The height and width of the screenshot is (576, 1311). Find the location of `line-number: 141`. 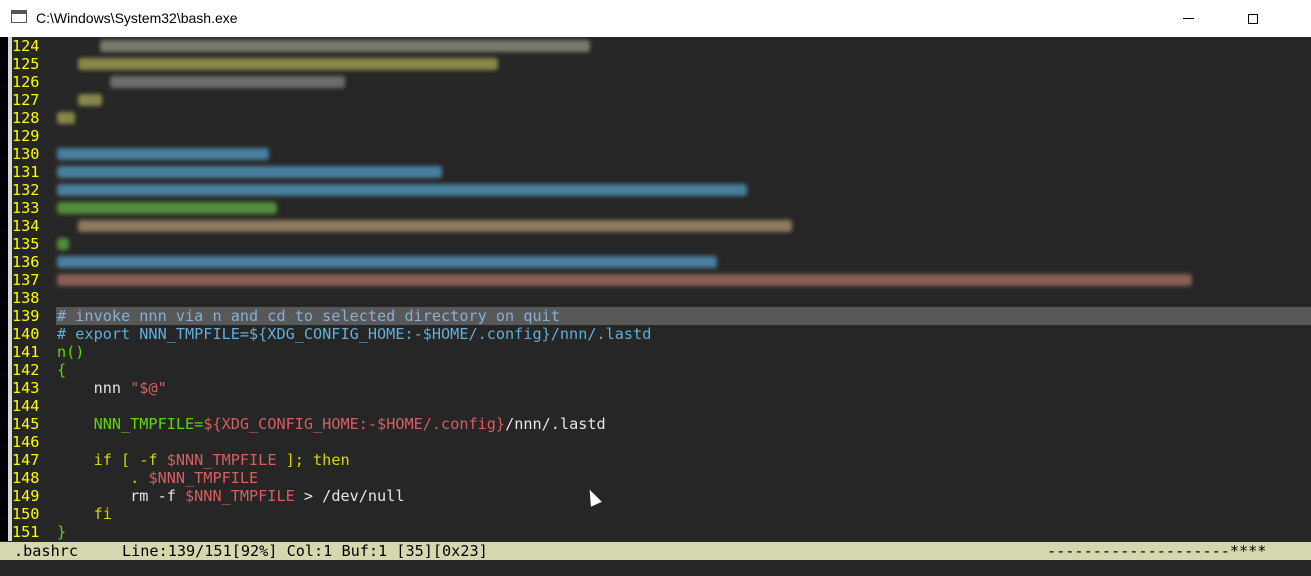

line-number: 141 is located at coordinates (34, 352).